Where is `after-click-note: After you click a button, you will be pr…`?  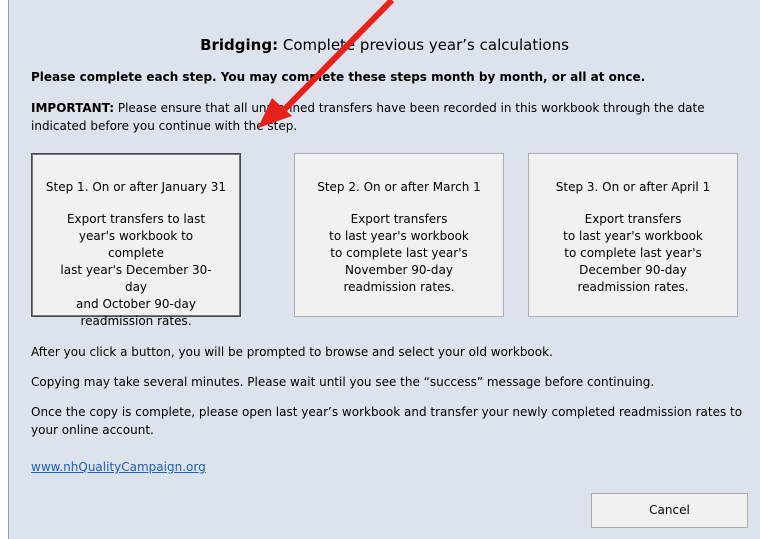 after-click-note: After you click a button, you will be pr… is located at coordinates (292, 352).